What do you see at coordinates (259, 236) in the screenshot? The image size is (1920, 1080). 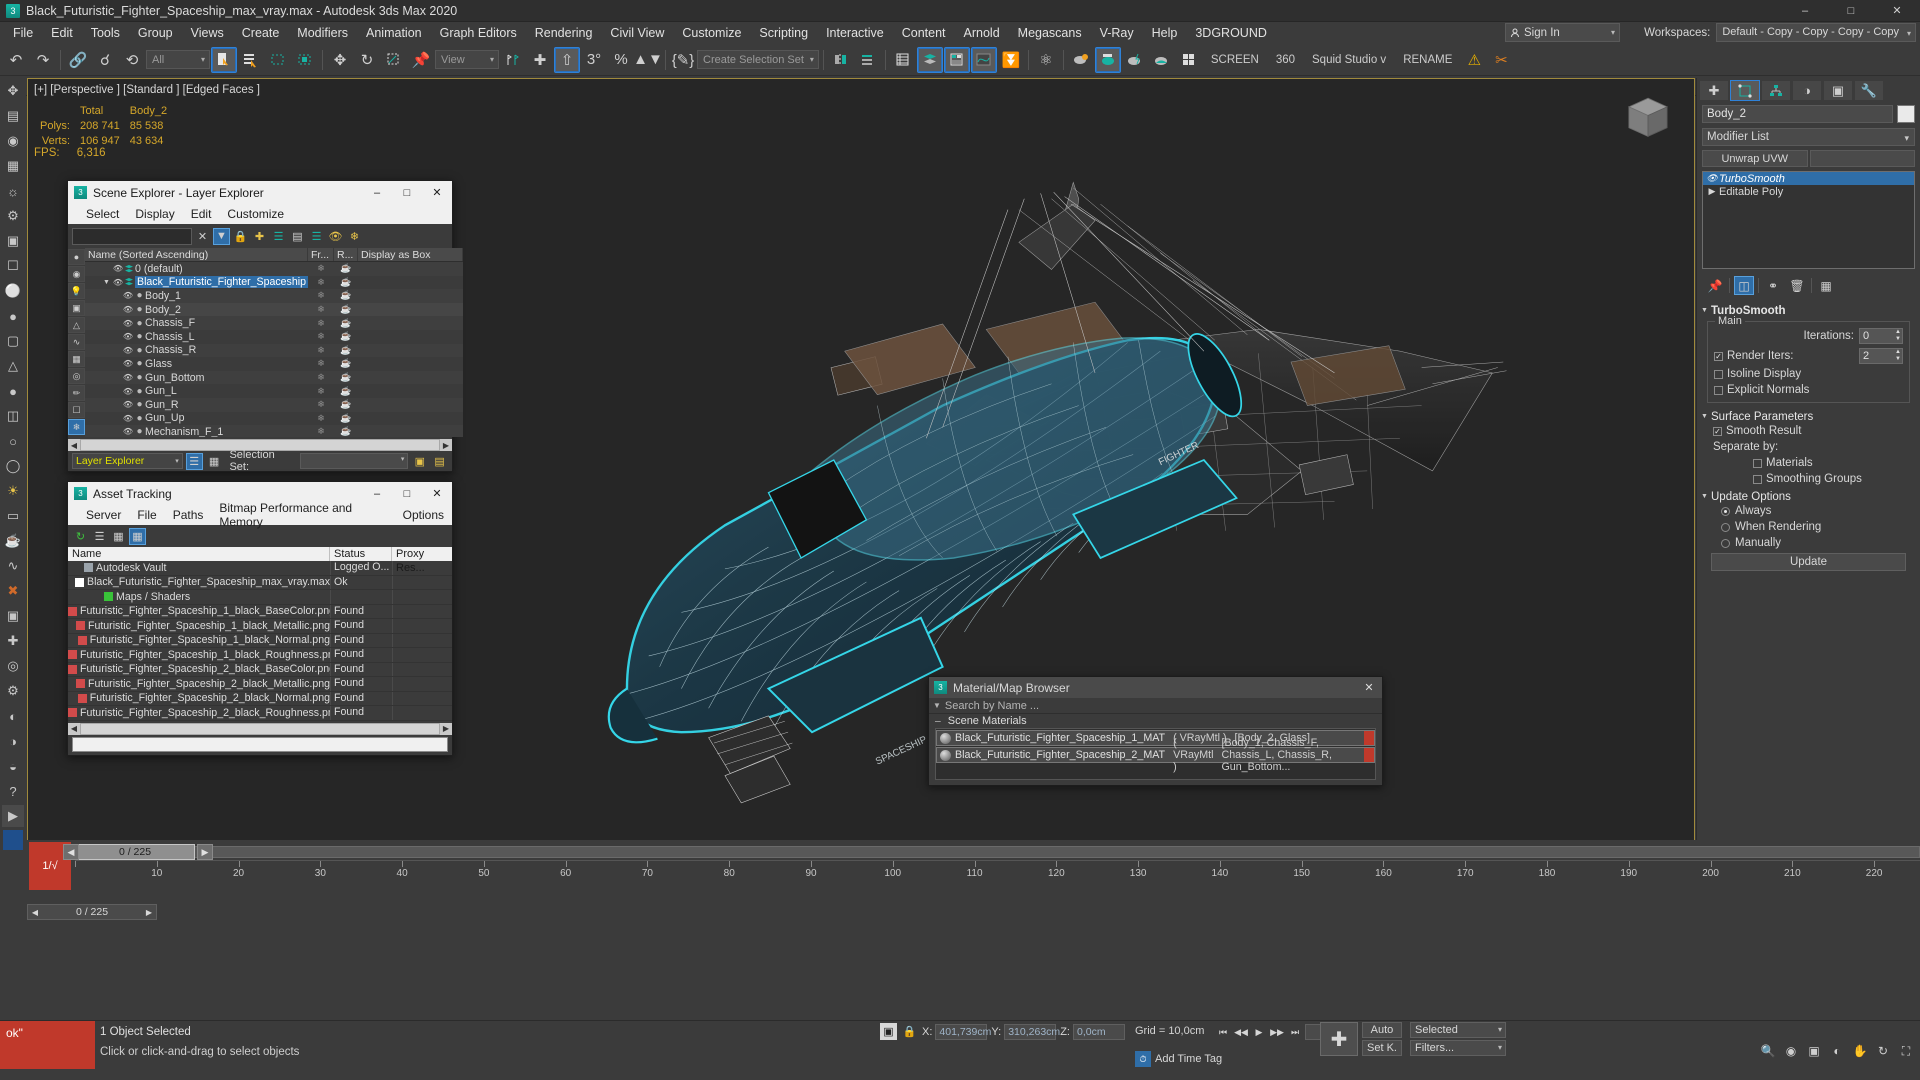 I see `add-layer-icon: ✚` at bounding box center [259, 236].